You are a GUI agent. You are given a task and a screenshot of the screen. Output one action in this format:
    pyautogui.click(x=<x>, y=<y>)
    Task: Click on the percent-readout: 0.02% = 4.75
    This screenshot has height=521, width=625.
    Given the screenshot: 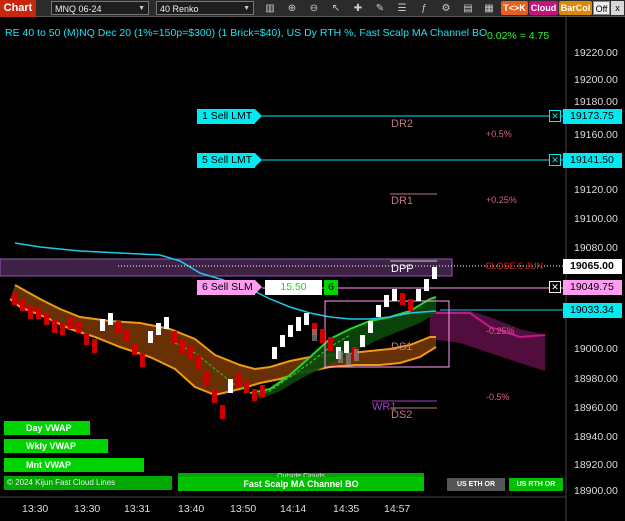 What is the action you would take?
    pyautogui.click(x=518, y=36)
    